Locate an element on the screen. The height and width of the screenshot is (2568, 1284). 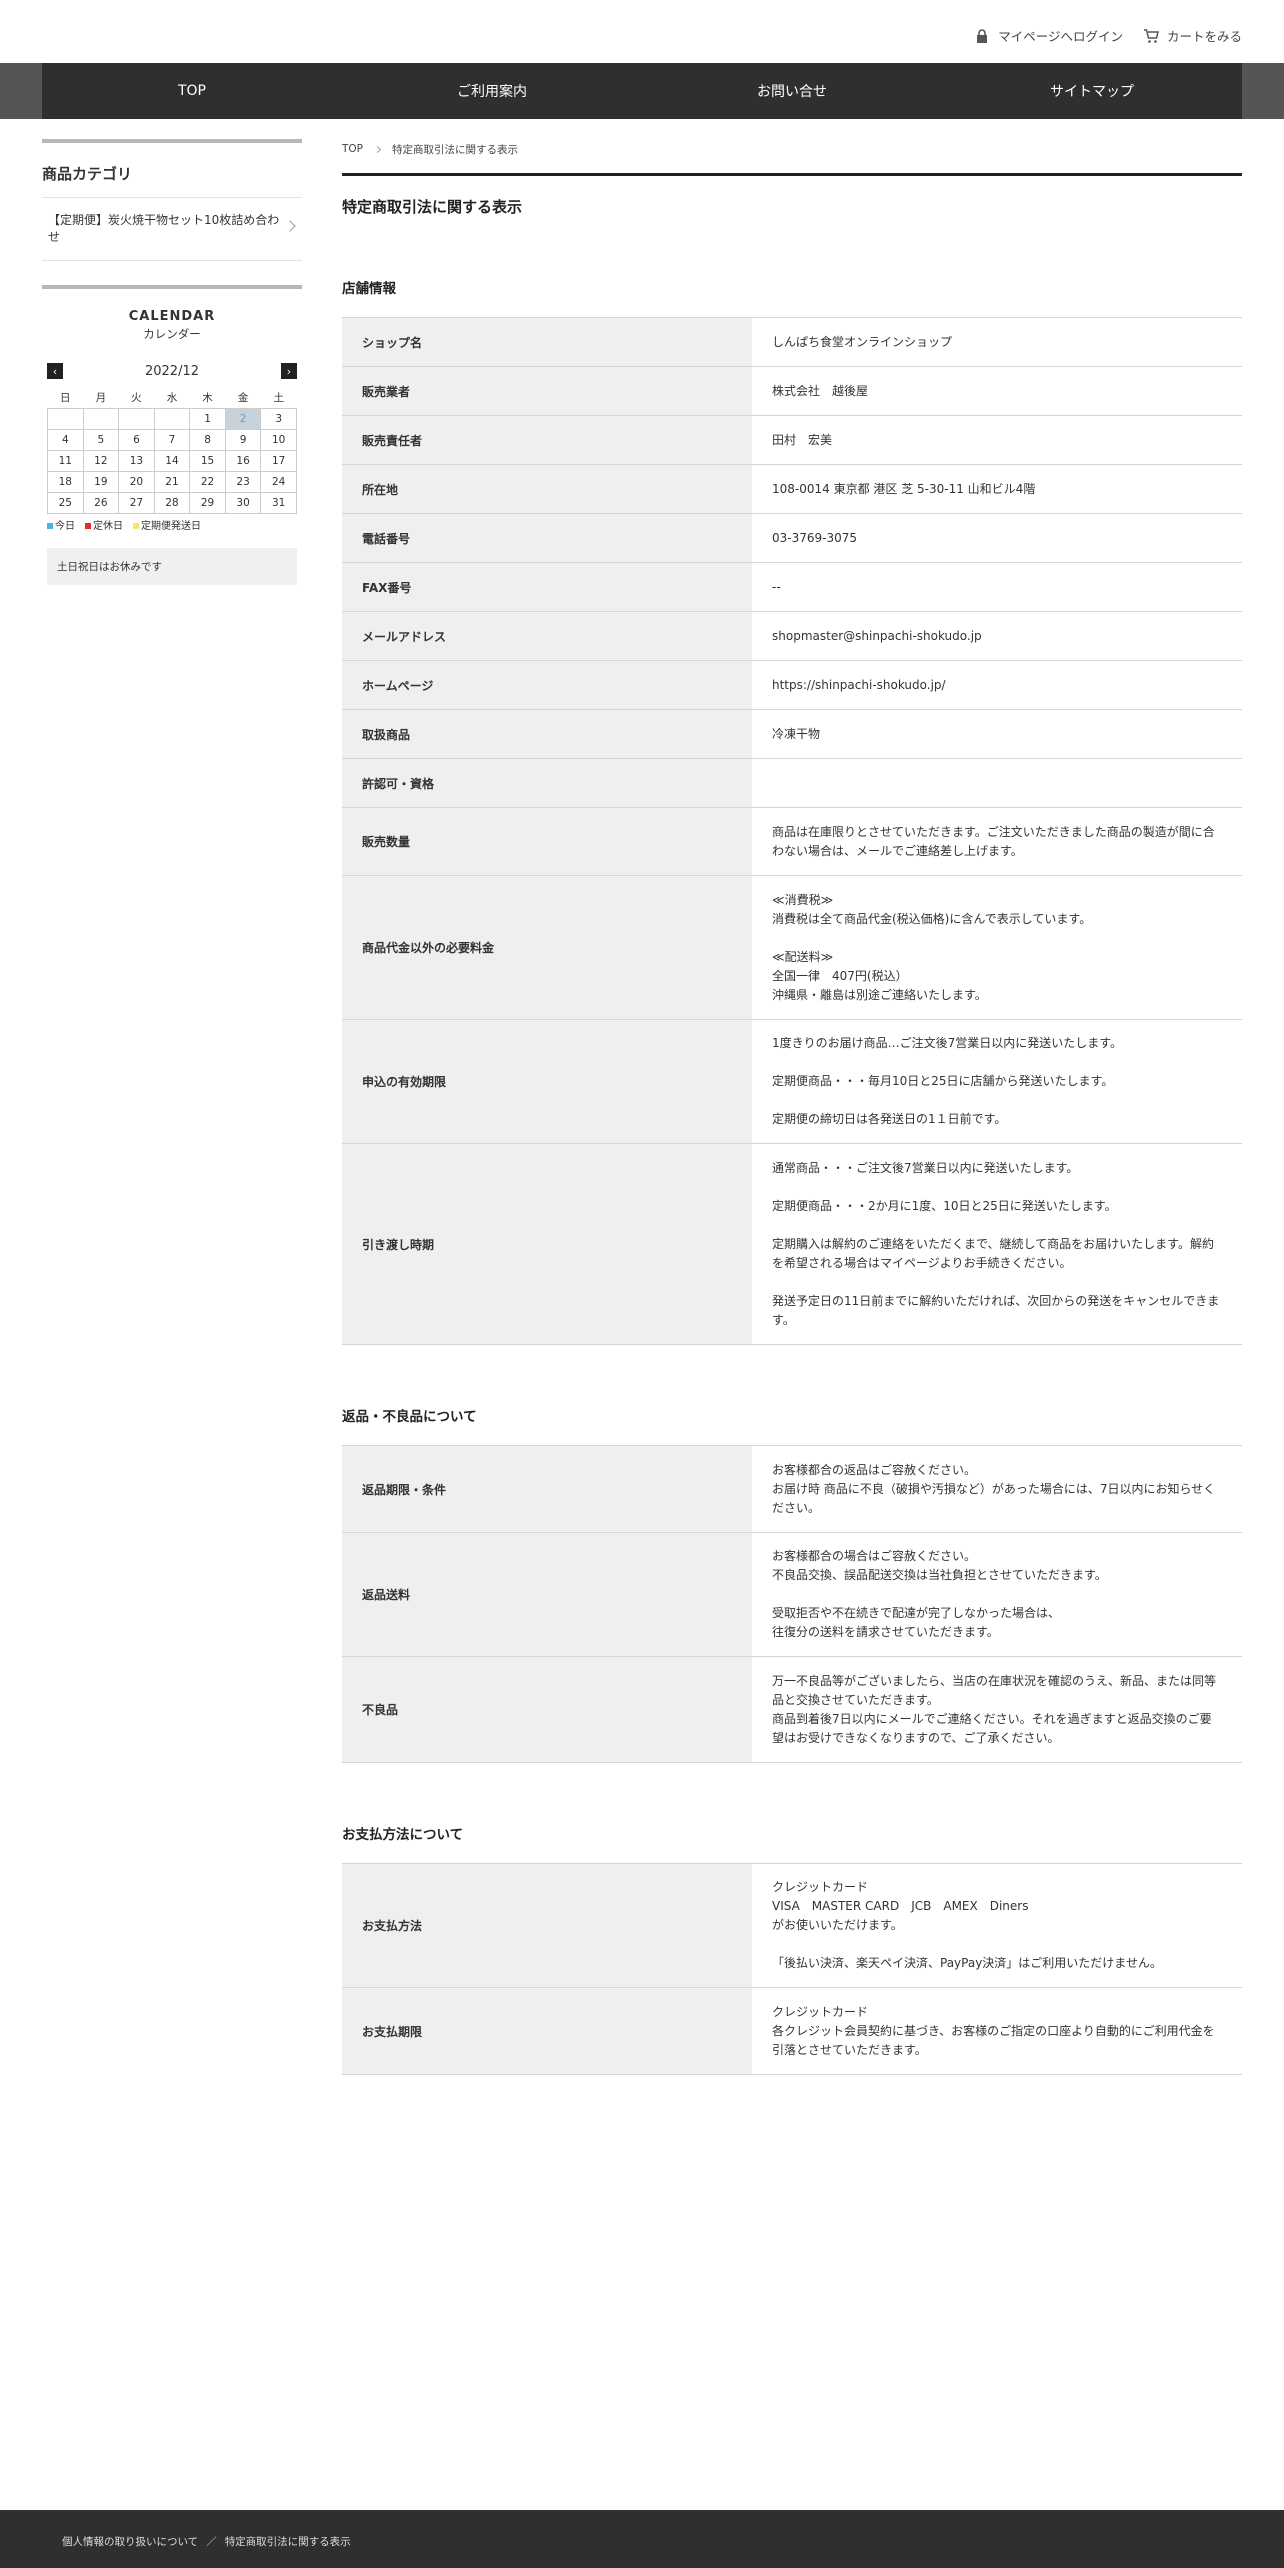
info-label: 返品期限・条件 is located at coordinates (547, 1489).